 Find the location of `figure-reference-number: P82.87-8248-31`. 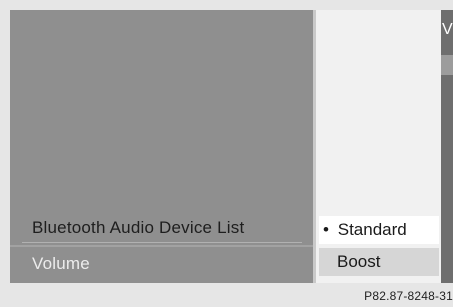

figure-reference-number: P82.87-8248-31 is located at coordinates (408, 296).